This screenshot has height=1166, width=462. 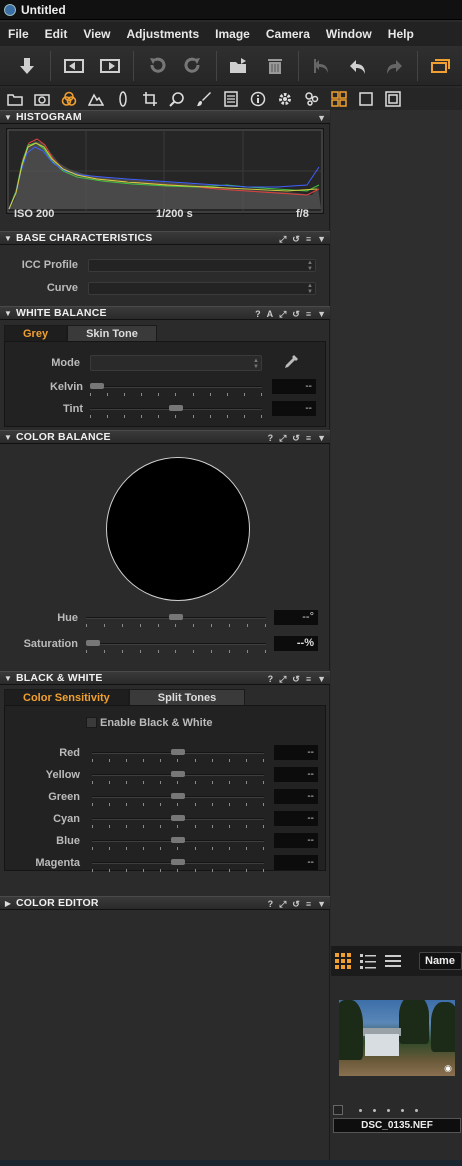 I want to click on hue-slider, so click(x=176, y=621).